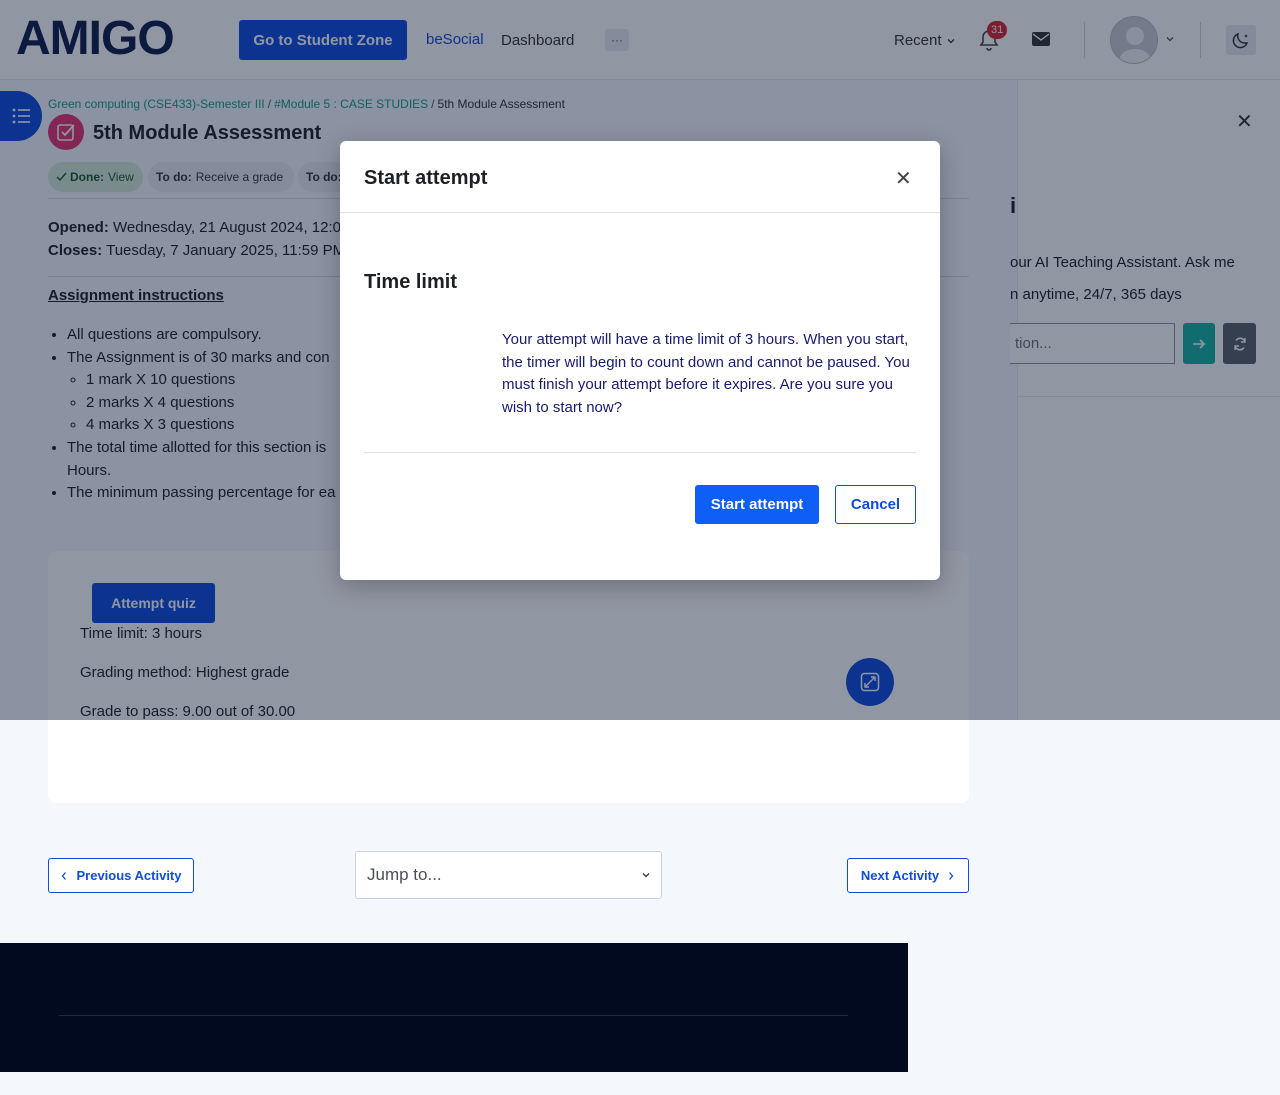 This screenshot has width=1280, height=1095. What do you see at coordinates (129, 875) in the screenshot?
I see `previous-activity-label: Previous Activity` at bounding box center [129, 875].